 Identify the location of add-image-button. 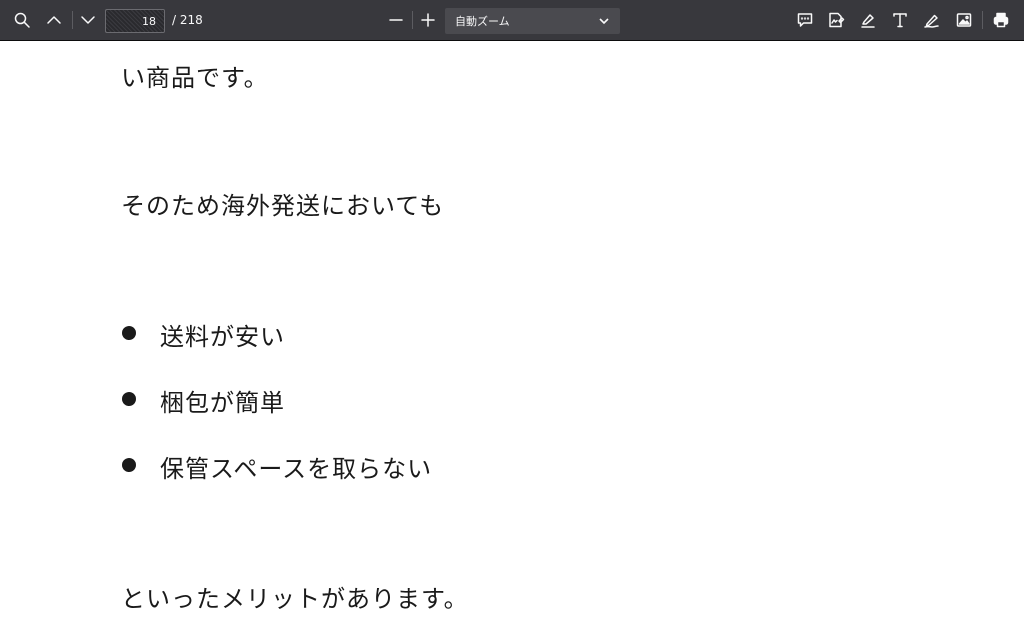
(964, 20).